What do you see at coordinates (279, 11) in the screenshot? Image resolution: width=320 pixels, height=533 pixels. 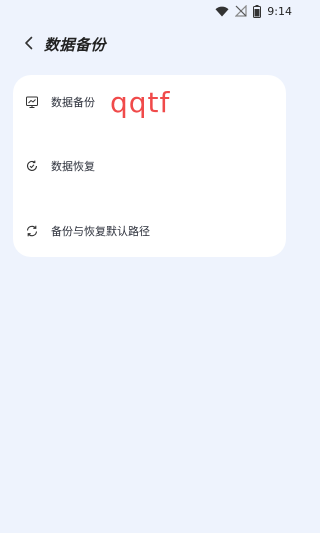 I see `status-time: 9:14` at bounding box center [279, 11].